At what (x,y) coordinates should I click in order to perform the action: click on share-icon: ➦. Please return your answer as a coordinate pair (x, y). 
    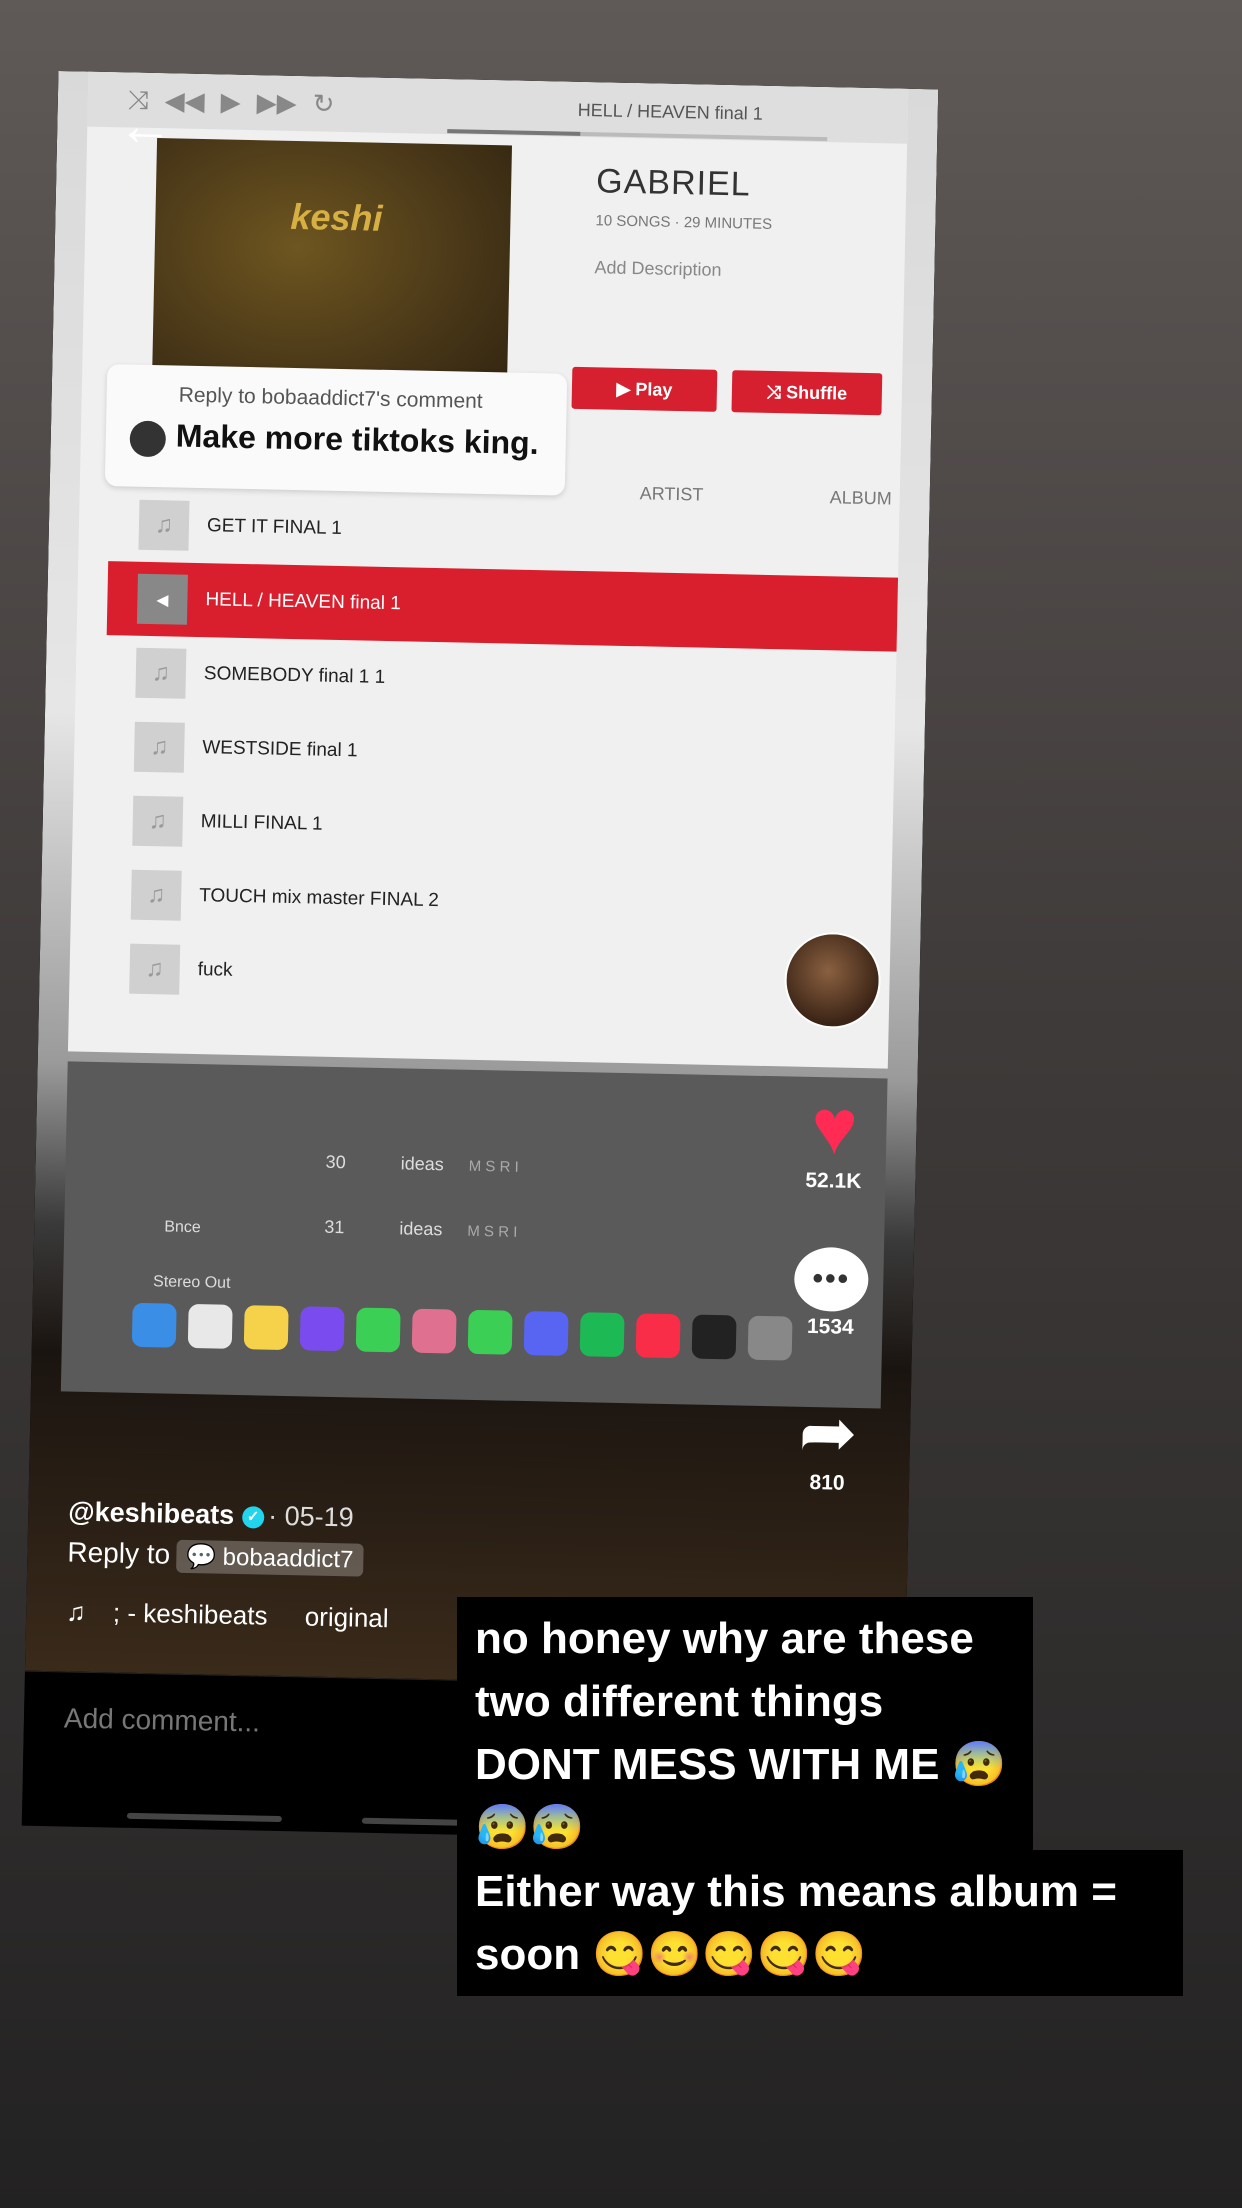
    Looking at the image, I should click on (827, 1432).